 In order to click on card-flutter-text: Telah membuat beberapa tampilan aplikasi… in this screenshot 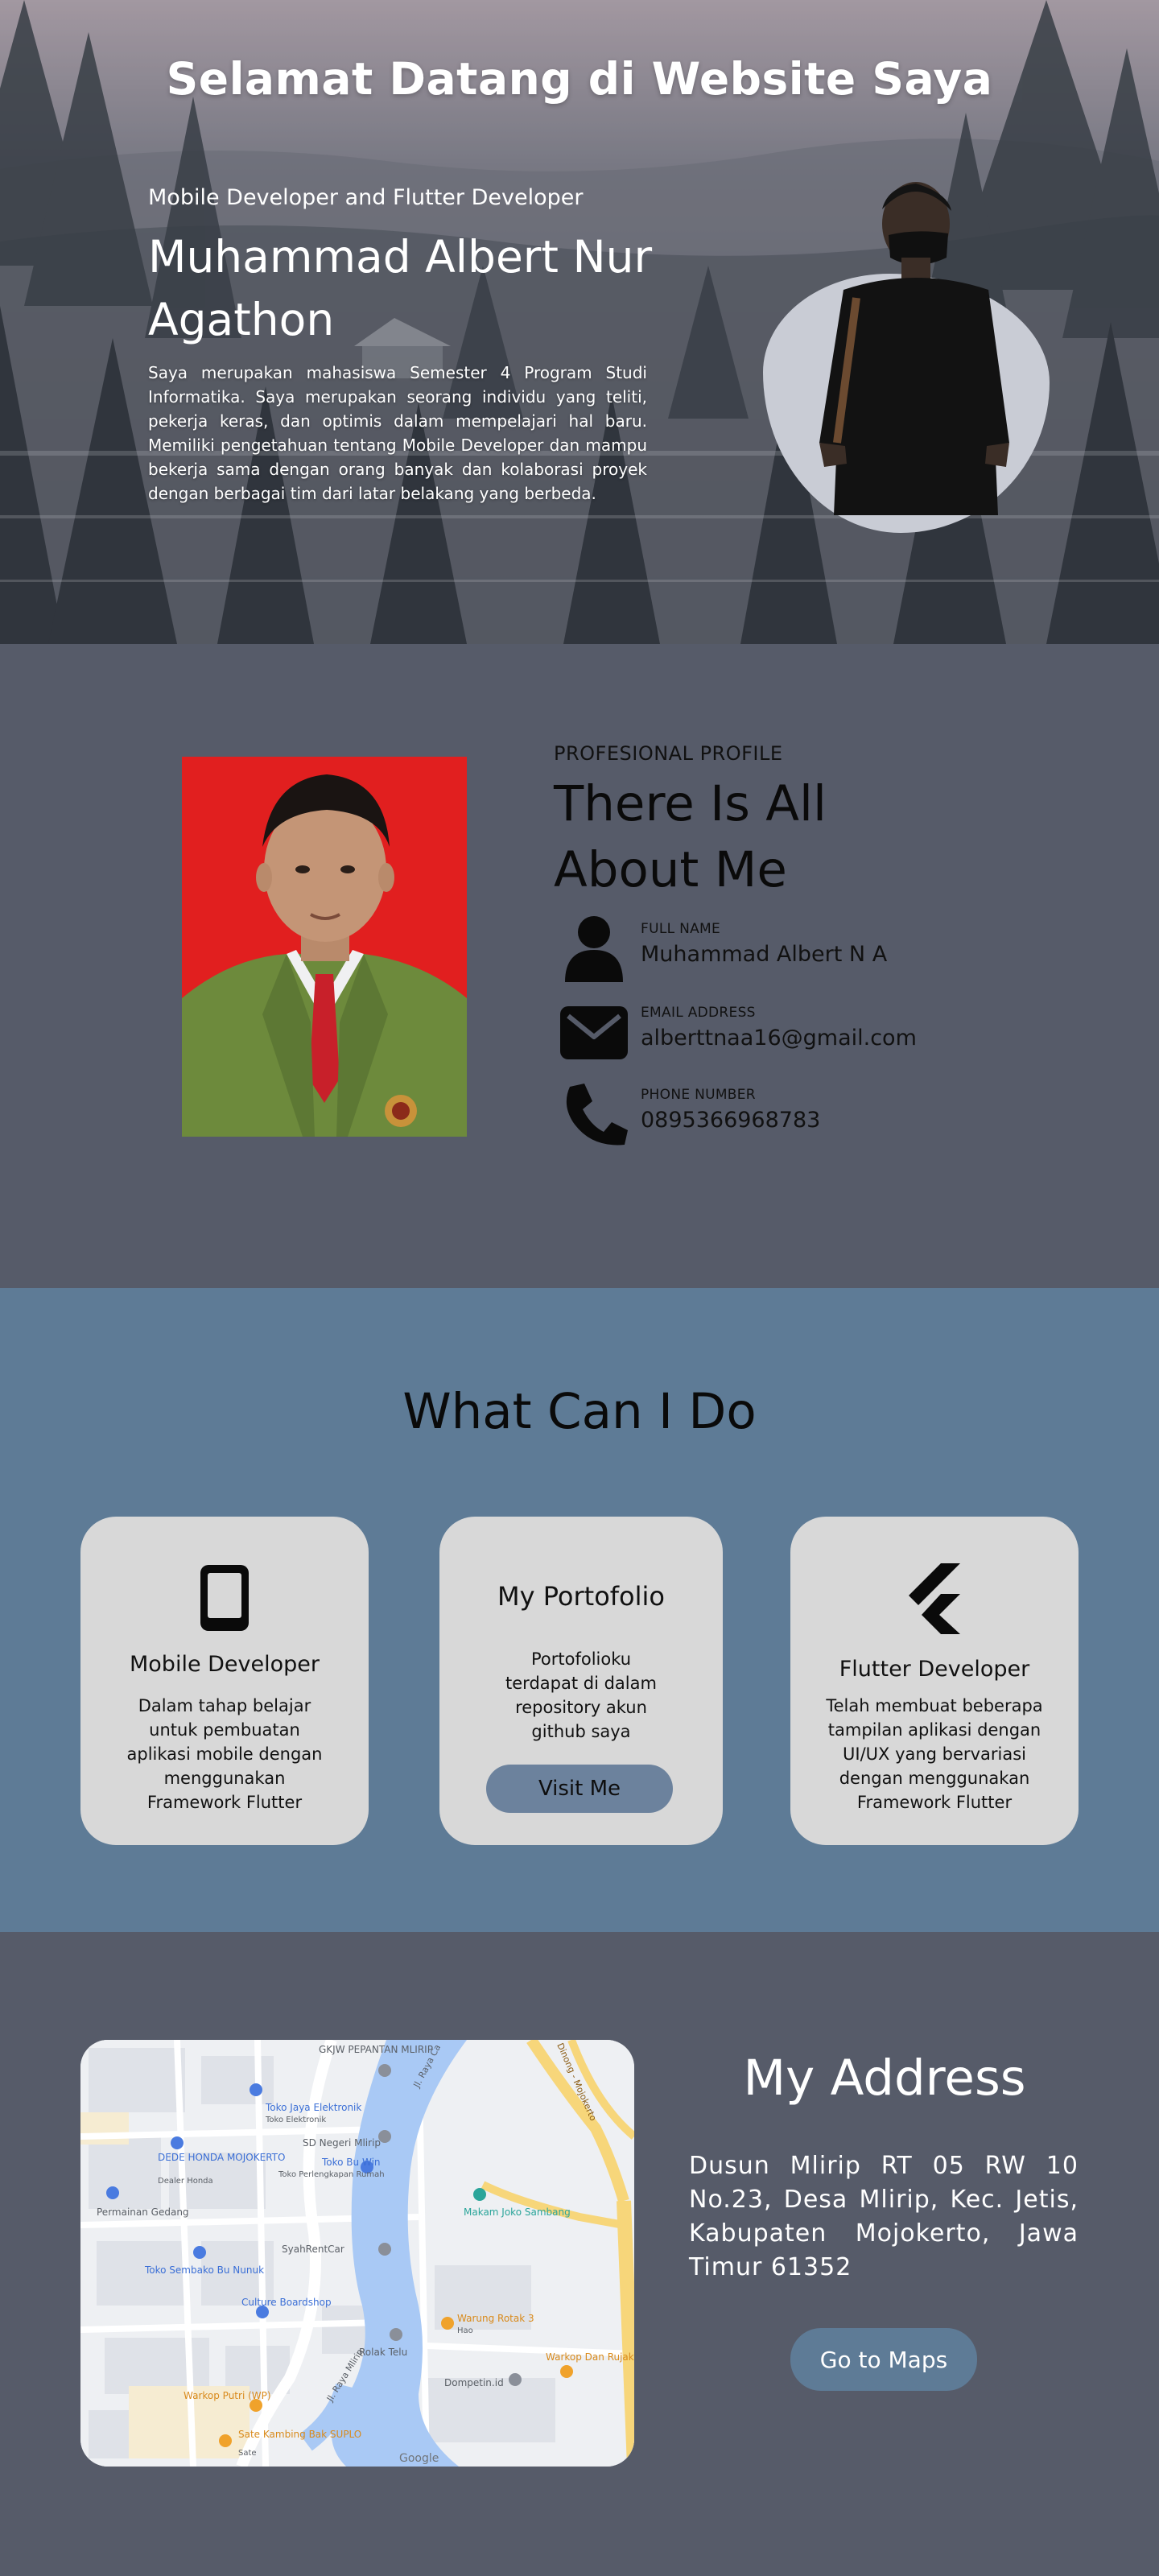, I will do `click(934, 1754)`.